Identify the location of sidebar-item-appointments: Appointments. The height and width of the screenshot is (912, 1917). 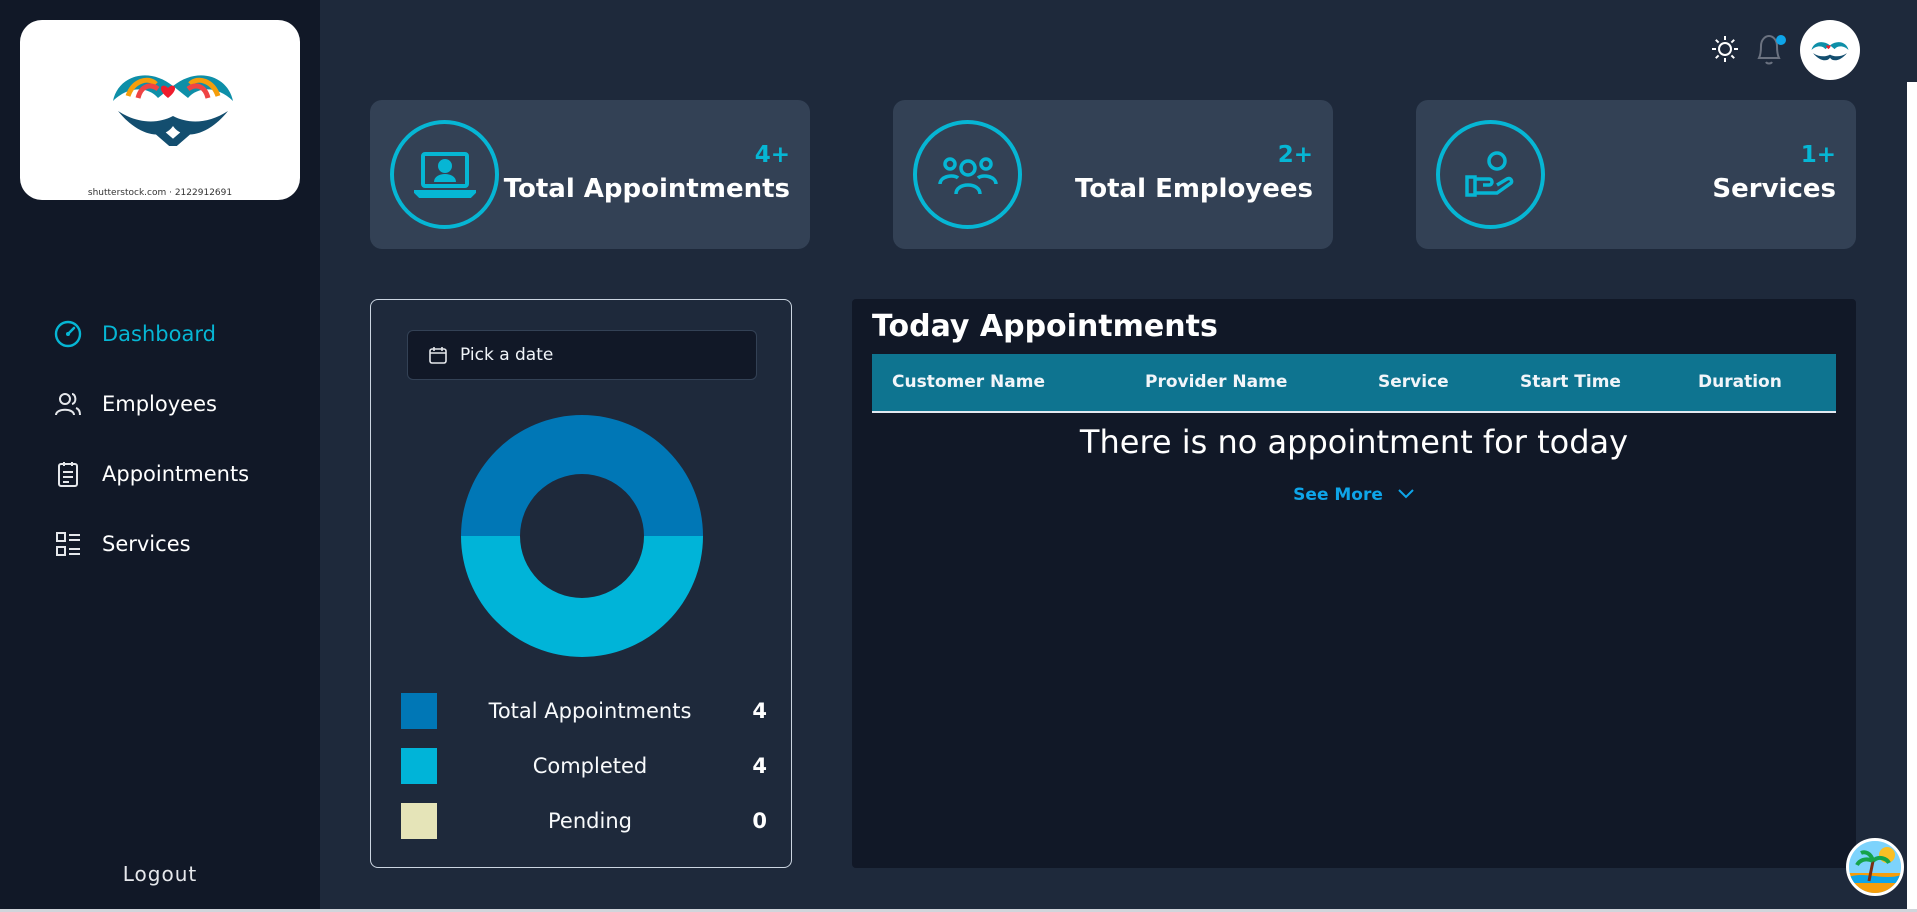
(150, 474).